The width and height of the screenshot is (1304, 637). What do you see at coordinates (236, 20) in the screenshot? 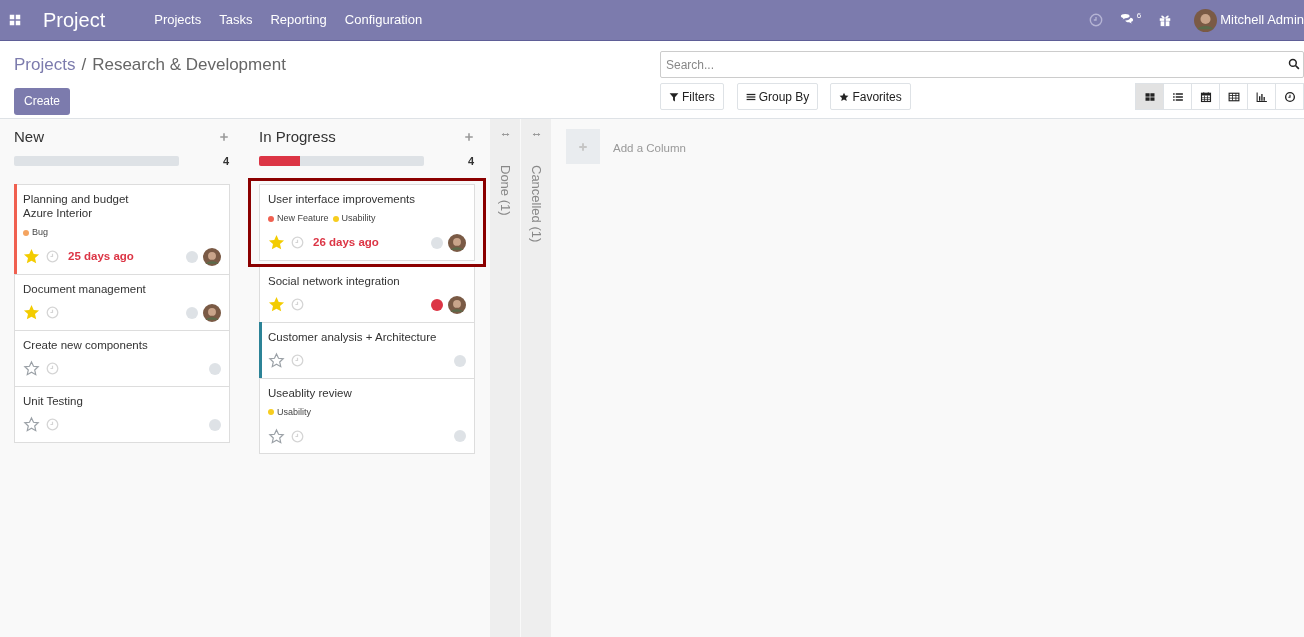
I see `menu-item: Tasks` at bounding box center [236, 20].